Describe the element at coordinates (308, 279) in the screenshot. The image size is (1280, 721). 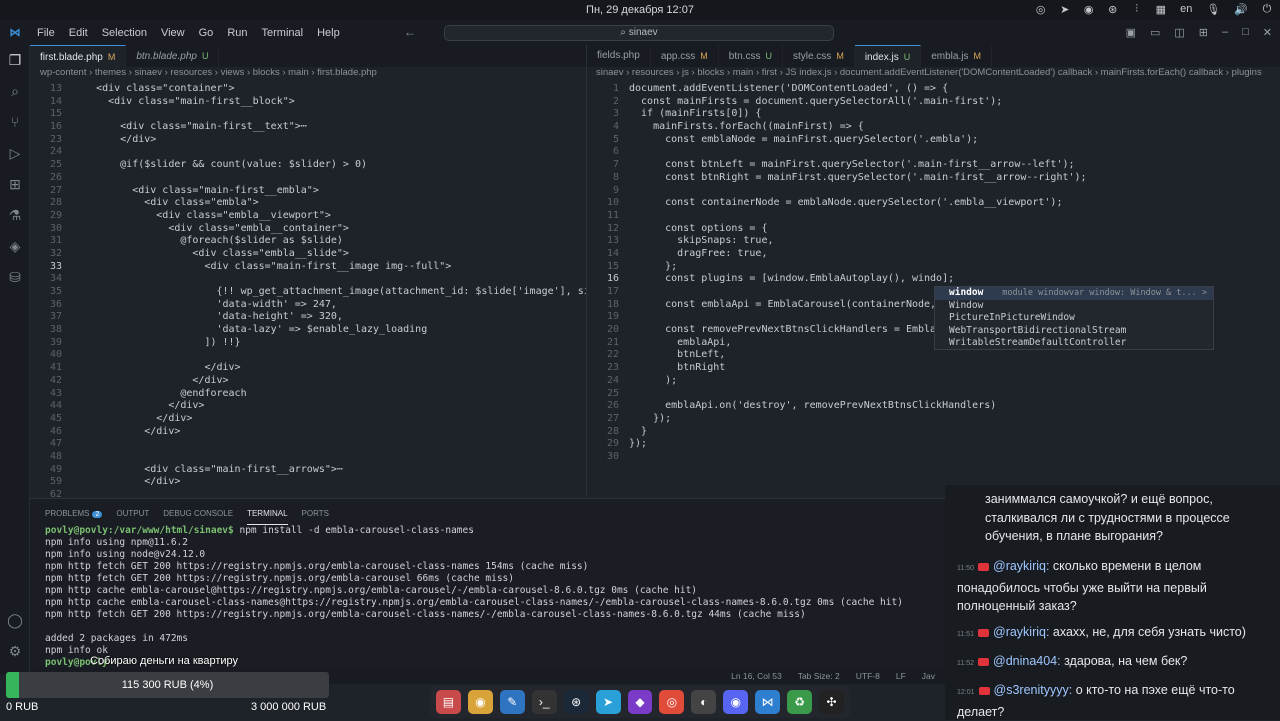
I see `code-line: 34` at that location.